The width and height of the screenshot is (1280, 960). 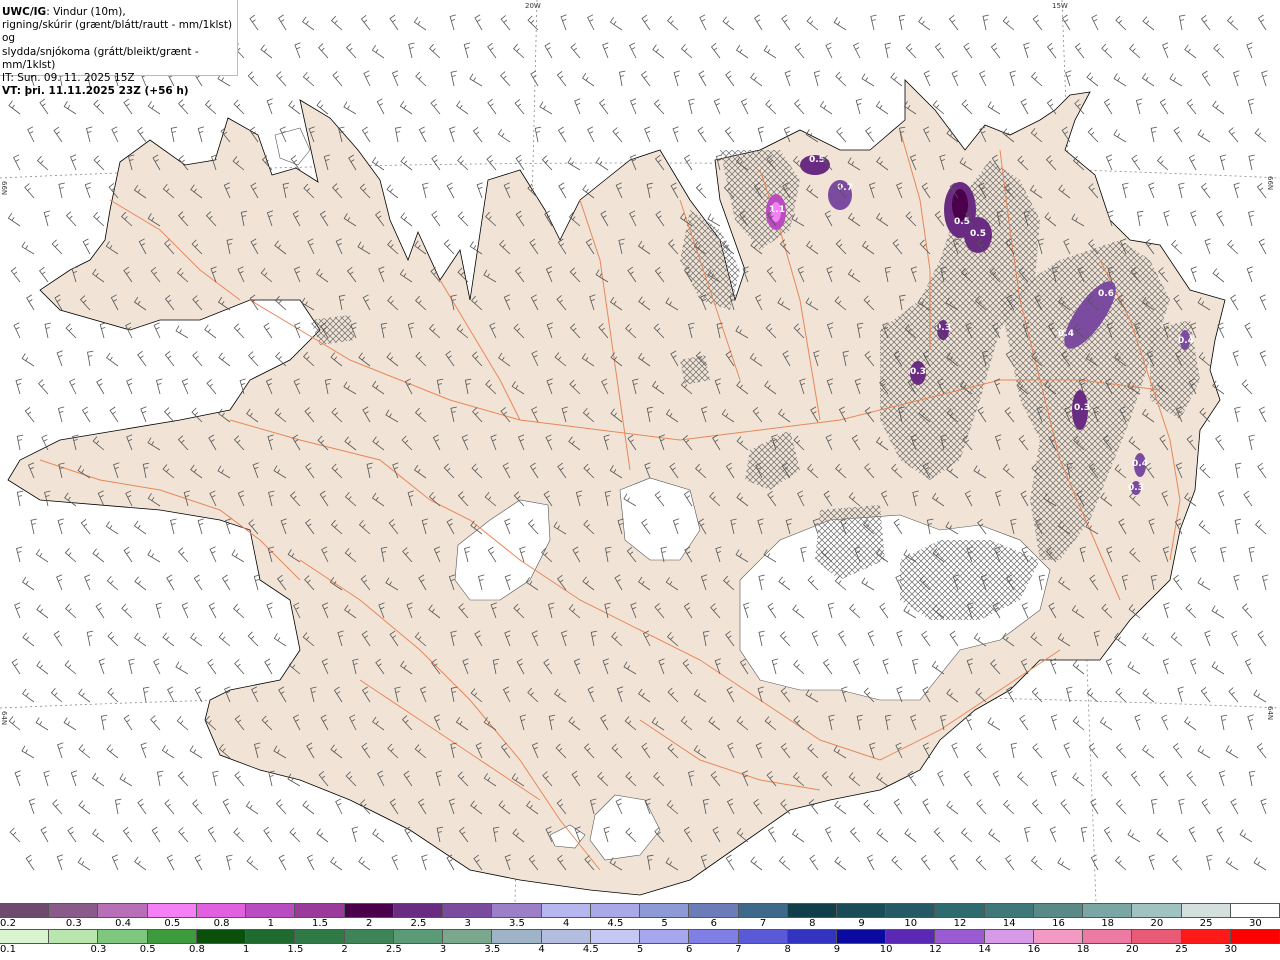 What do you see at coordinates (1270, 183) in the screenshot?
I see `lat-label-66n-right: 66N` at bounding box center [1270, 183].